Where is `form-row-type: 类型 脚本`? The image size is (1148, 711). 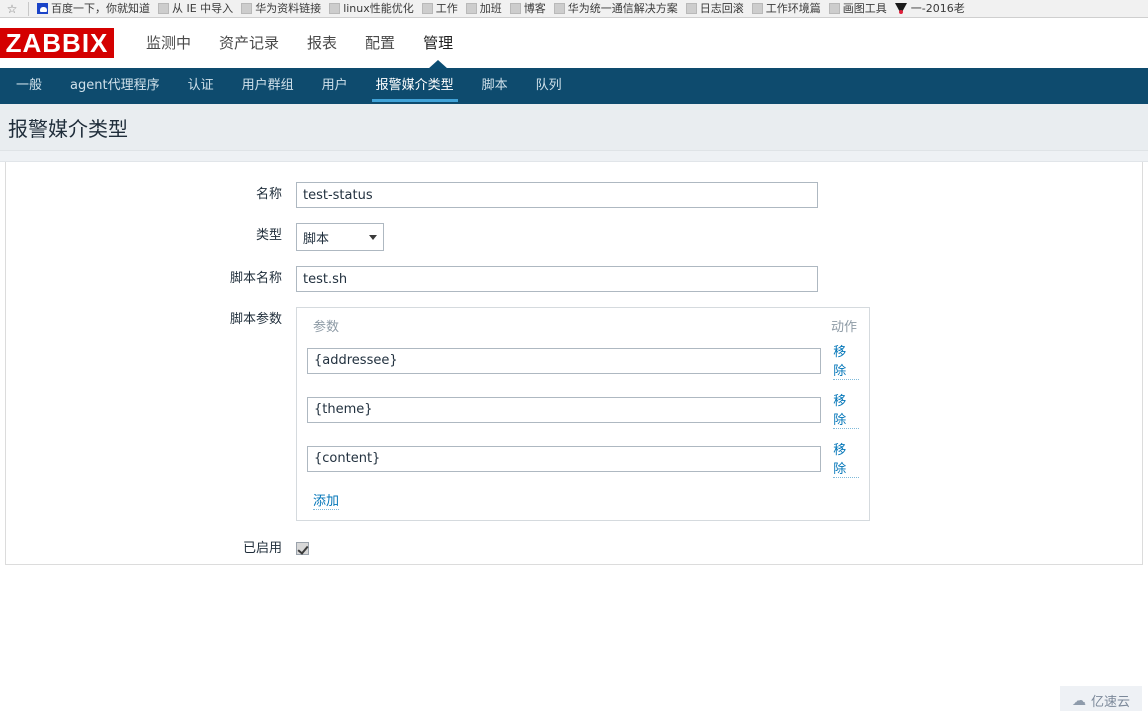
form-row-type: 类型 脚本 is located at coordinates (574, 237).